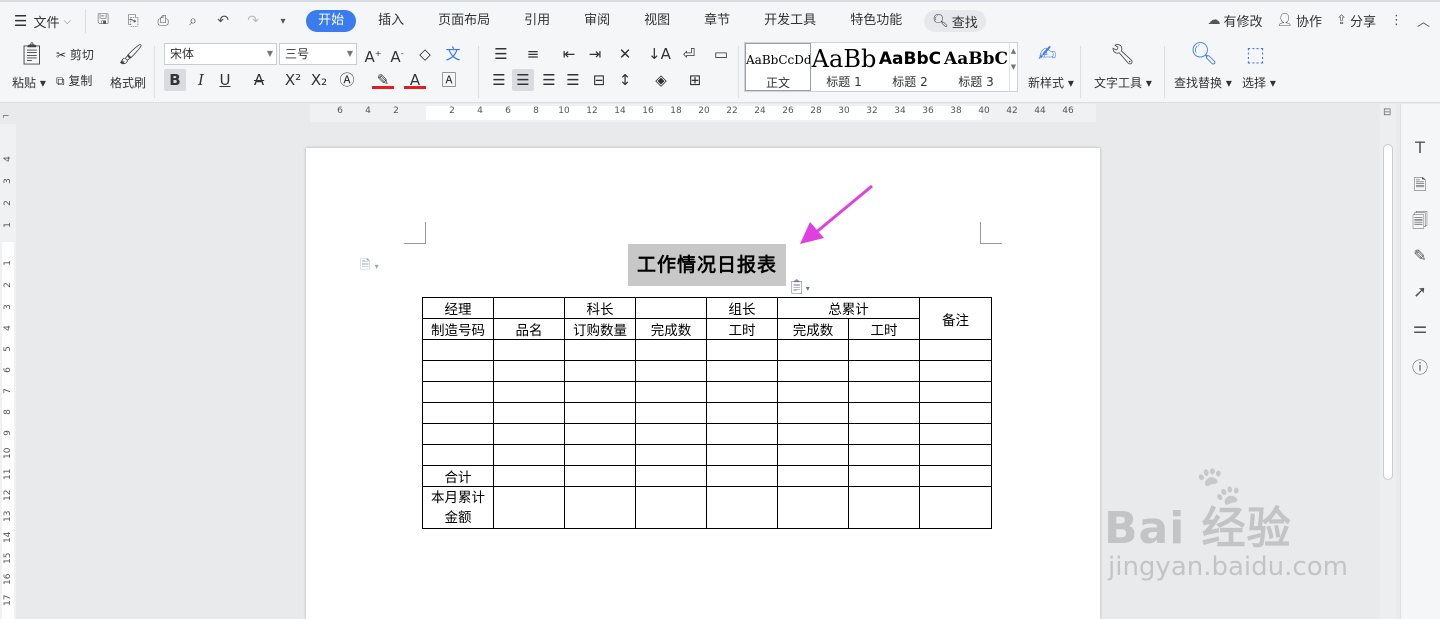 This screenshot has height=619, width=1440. Describe the element at coordinates (876, 21) in the screenshot. I see `tab-special-features: 特色功能` at that location.